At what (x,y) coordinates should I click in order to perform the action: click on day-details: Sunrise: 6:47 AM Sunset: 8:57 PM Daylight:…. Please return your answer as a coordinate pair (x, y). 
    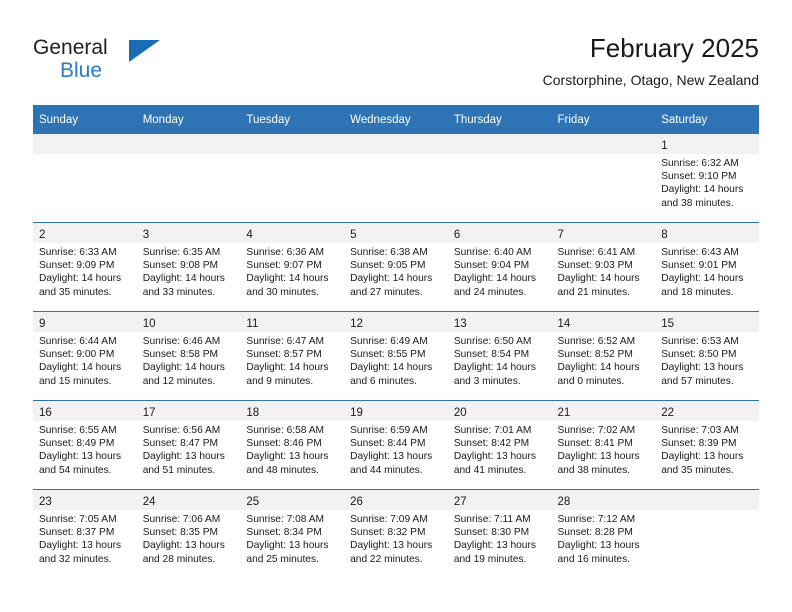
    Looking at the image, I should click on (292, 360).